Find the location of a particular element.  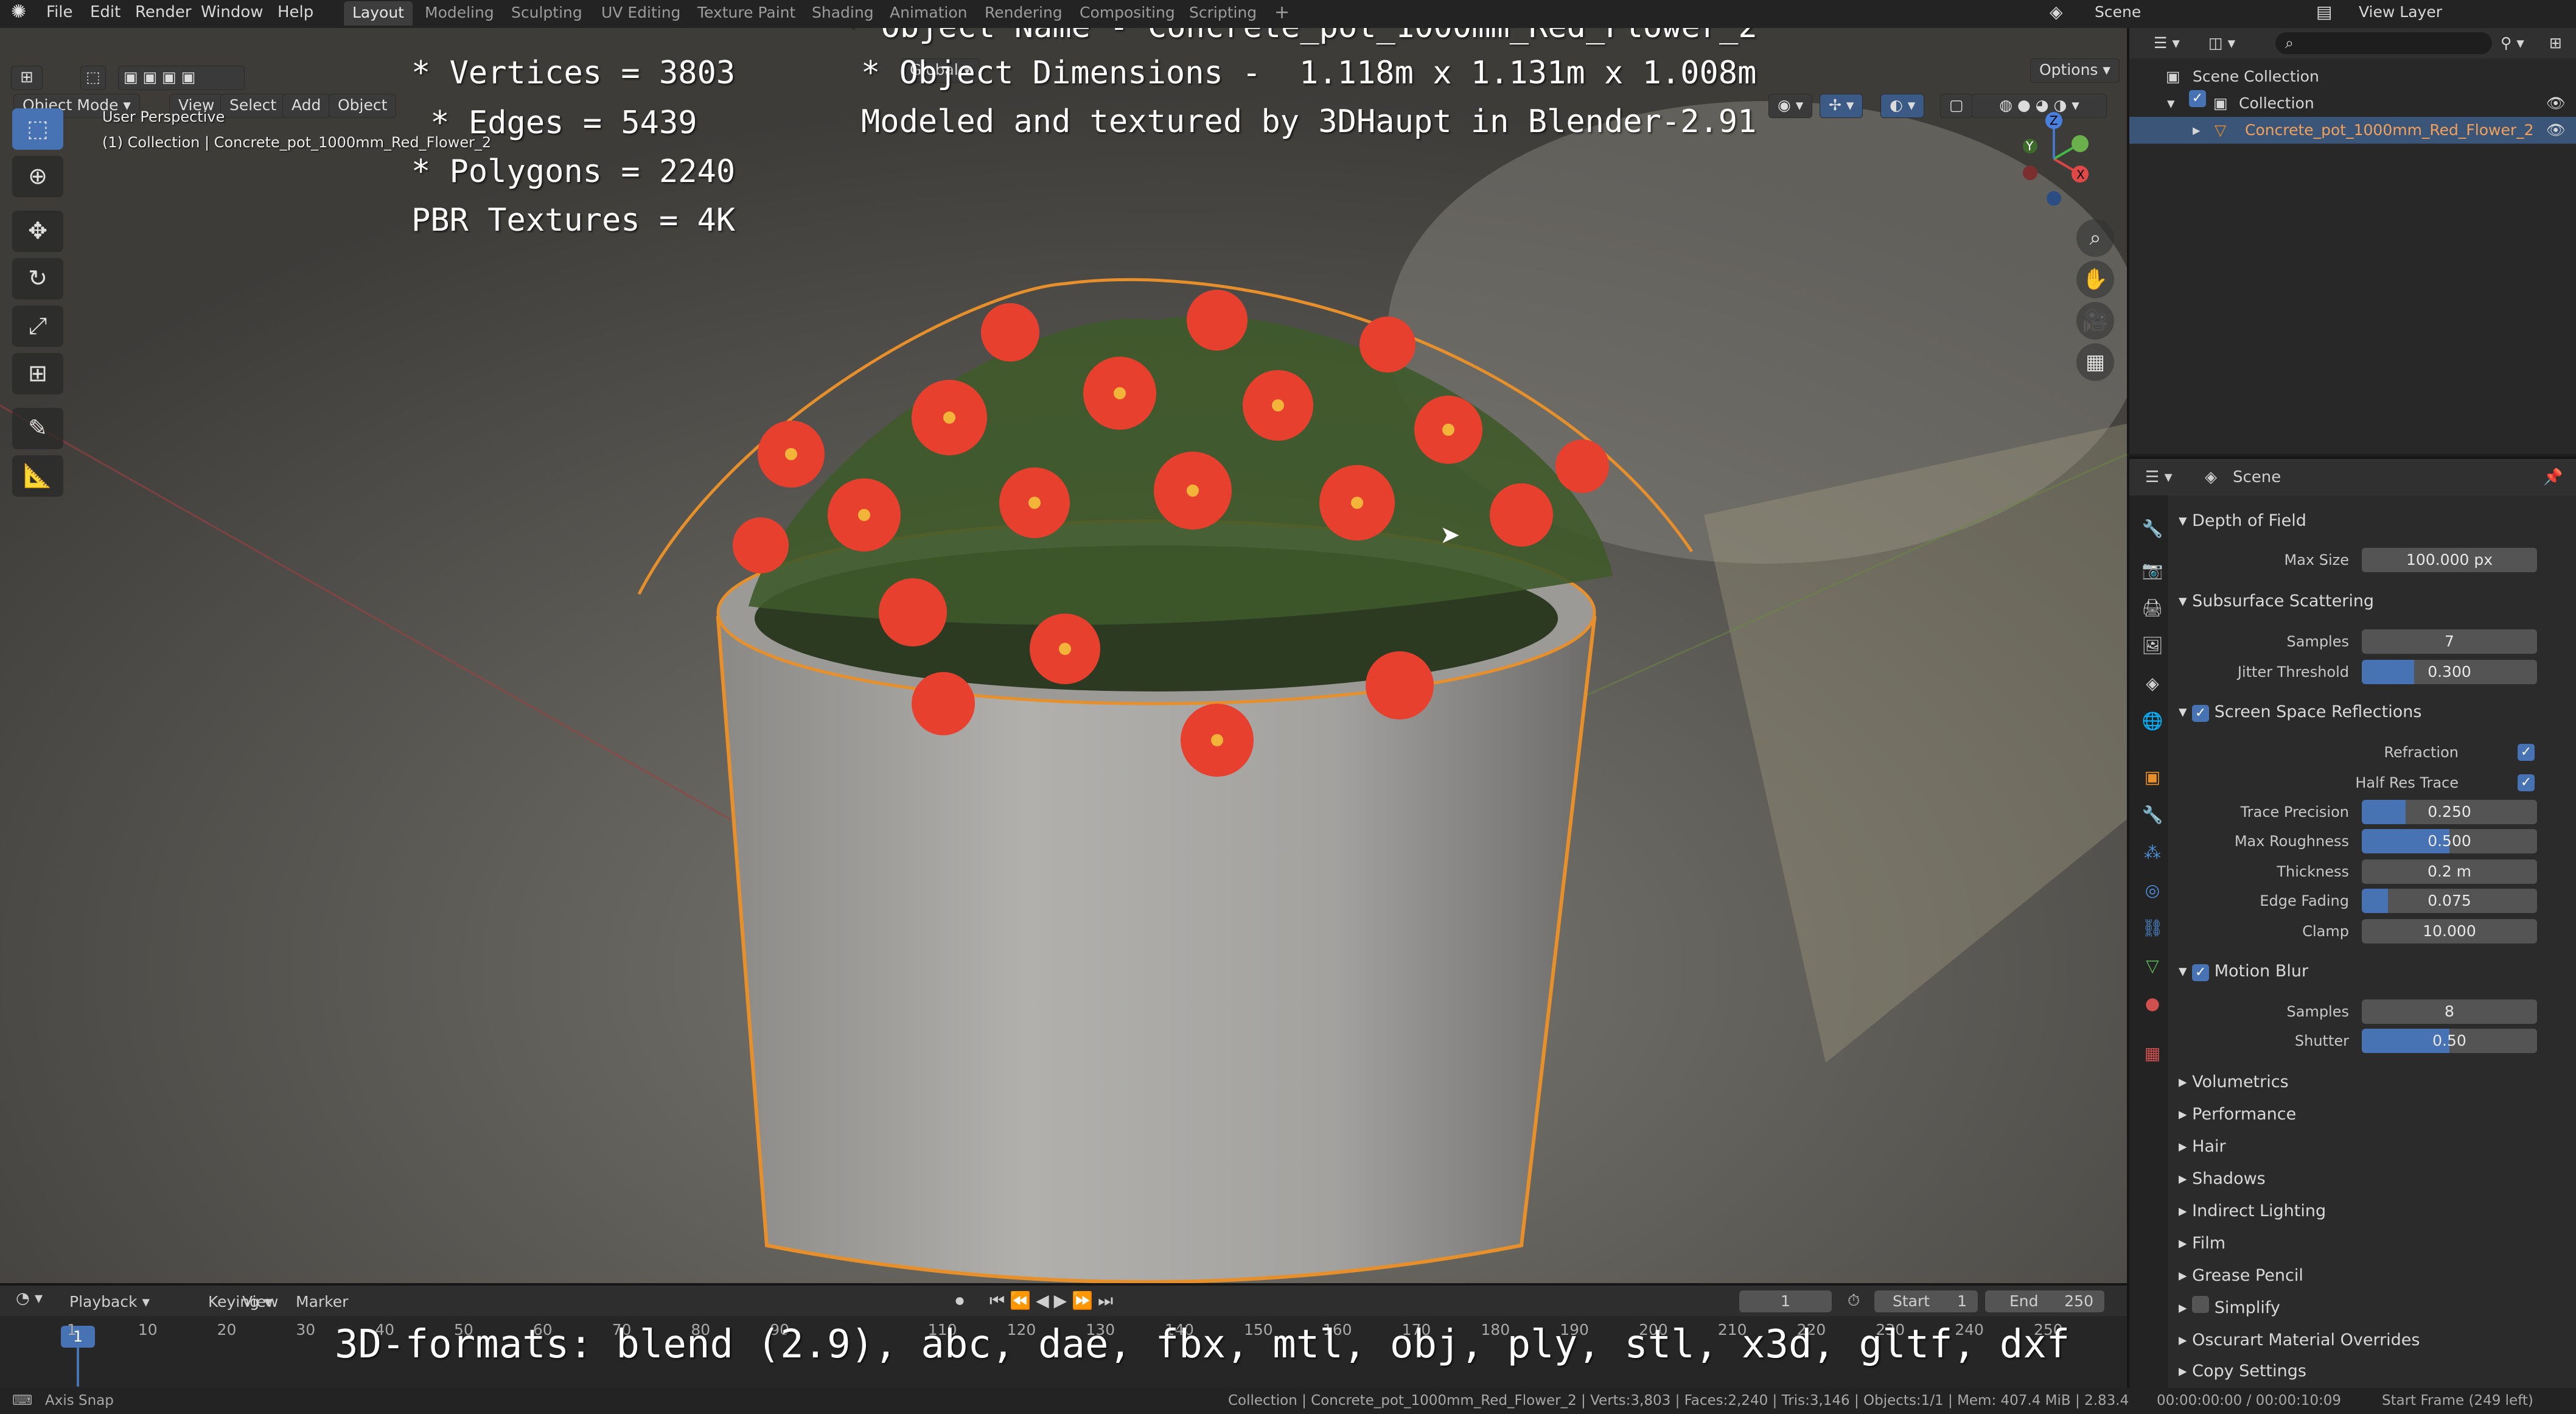

annotate-tool-icon: ✎ is located at coordinates (37, 428).